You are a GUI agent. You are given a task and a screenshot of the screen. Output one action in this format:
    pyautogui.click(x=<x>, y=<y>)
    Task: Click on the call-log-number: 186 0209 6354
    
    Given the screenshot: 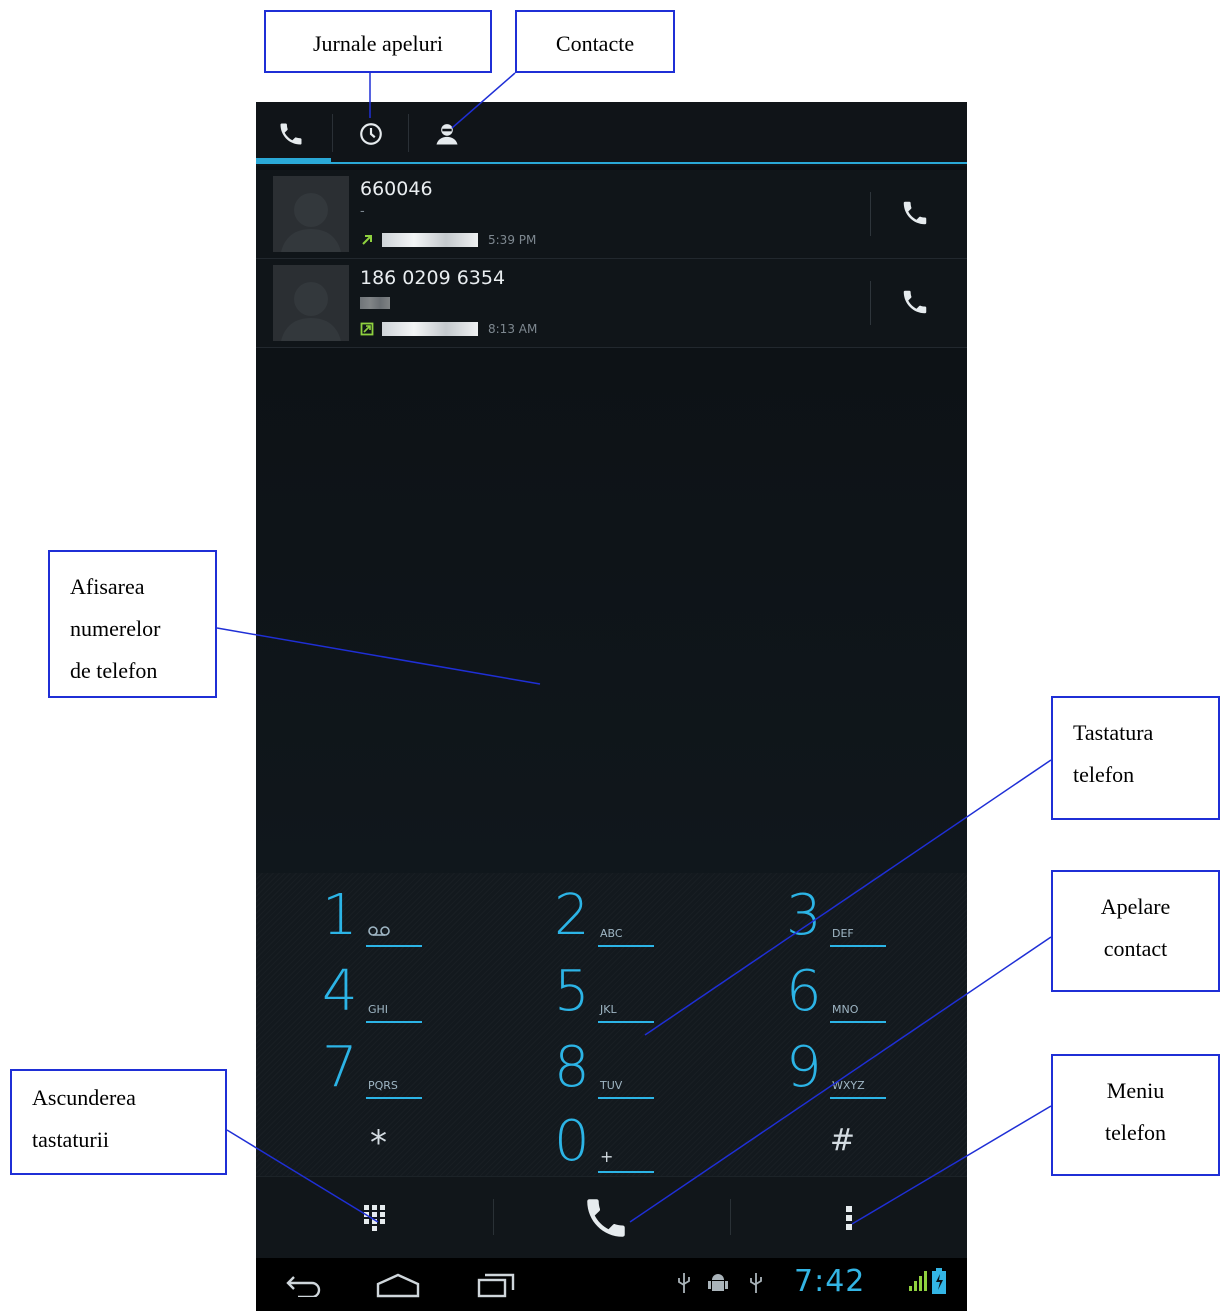 What is the action you would take?
    pyautogui.click(x=433, y=278)
    